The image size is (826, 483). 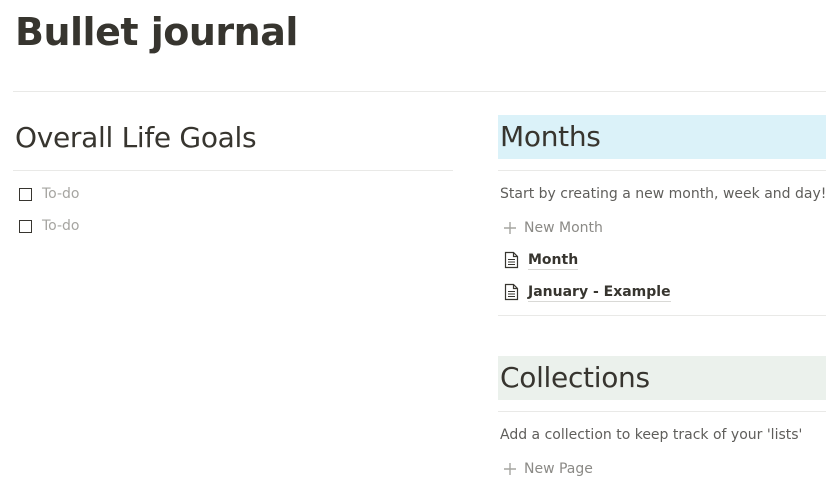 I want to click on new-month-label: New Month, so click(x=563, y=228).